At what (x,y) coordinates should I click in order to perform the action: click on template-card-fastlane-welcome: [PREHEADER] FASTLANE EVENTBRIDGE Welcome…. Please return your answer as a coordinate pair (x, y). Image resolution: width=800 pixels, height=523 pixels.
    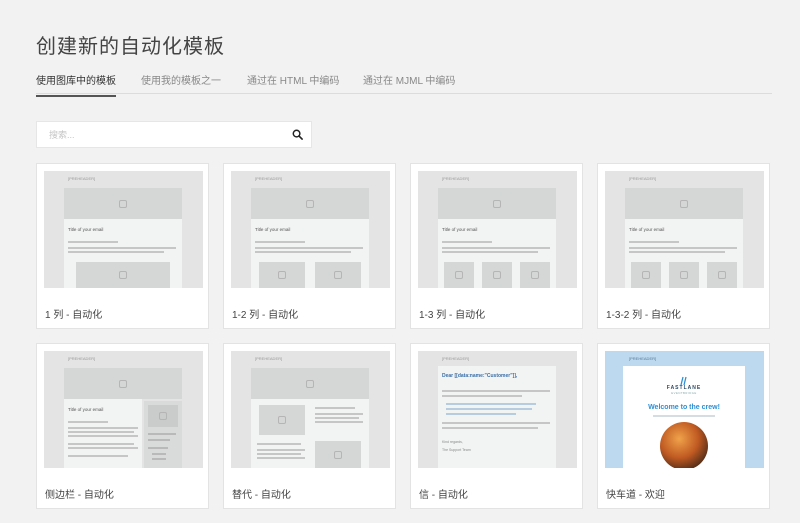
    Looking at the image, I should click on (683, 426).